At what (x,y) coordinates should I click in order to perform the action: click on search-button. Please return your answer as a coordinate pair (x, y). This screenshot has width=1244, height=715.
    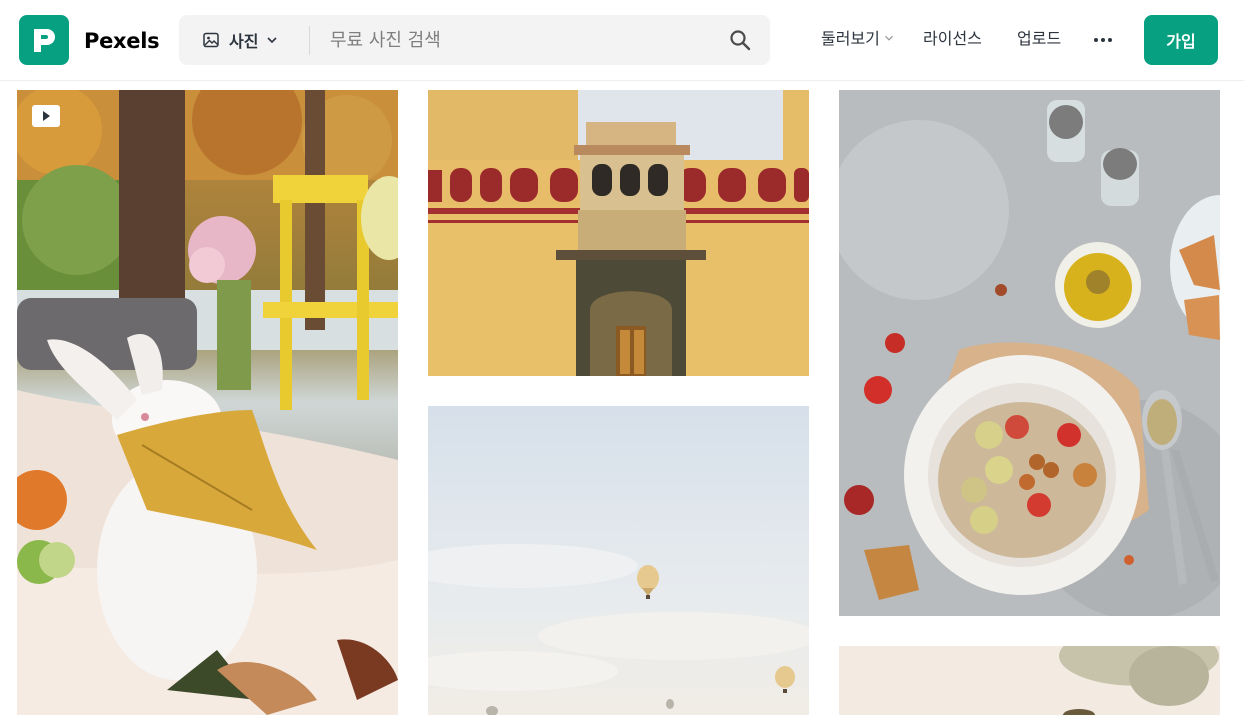
    Looking at the image, I should click on (740, 40).